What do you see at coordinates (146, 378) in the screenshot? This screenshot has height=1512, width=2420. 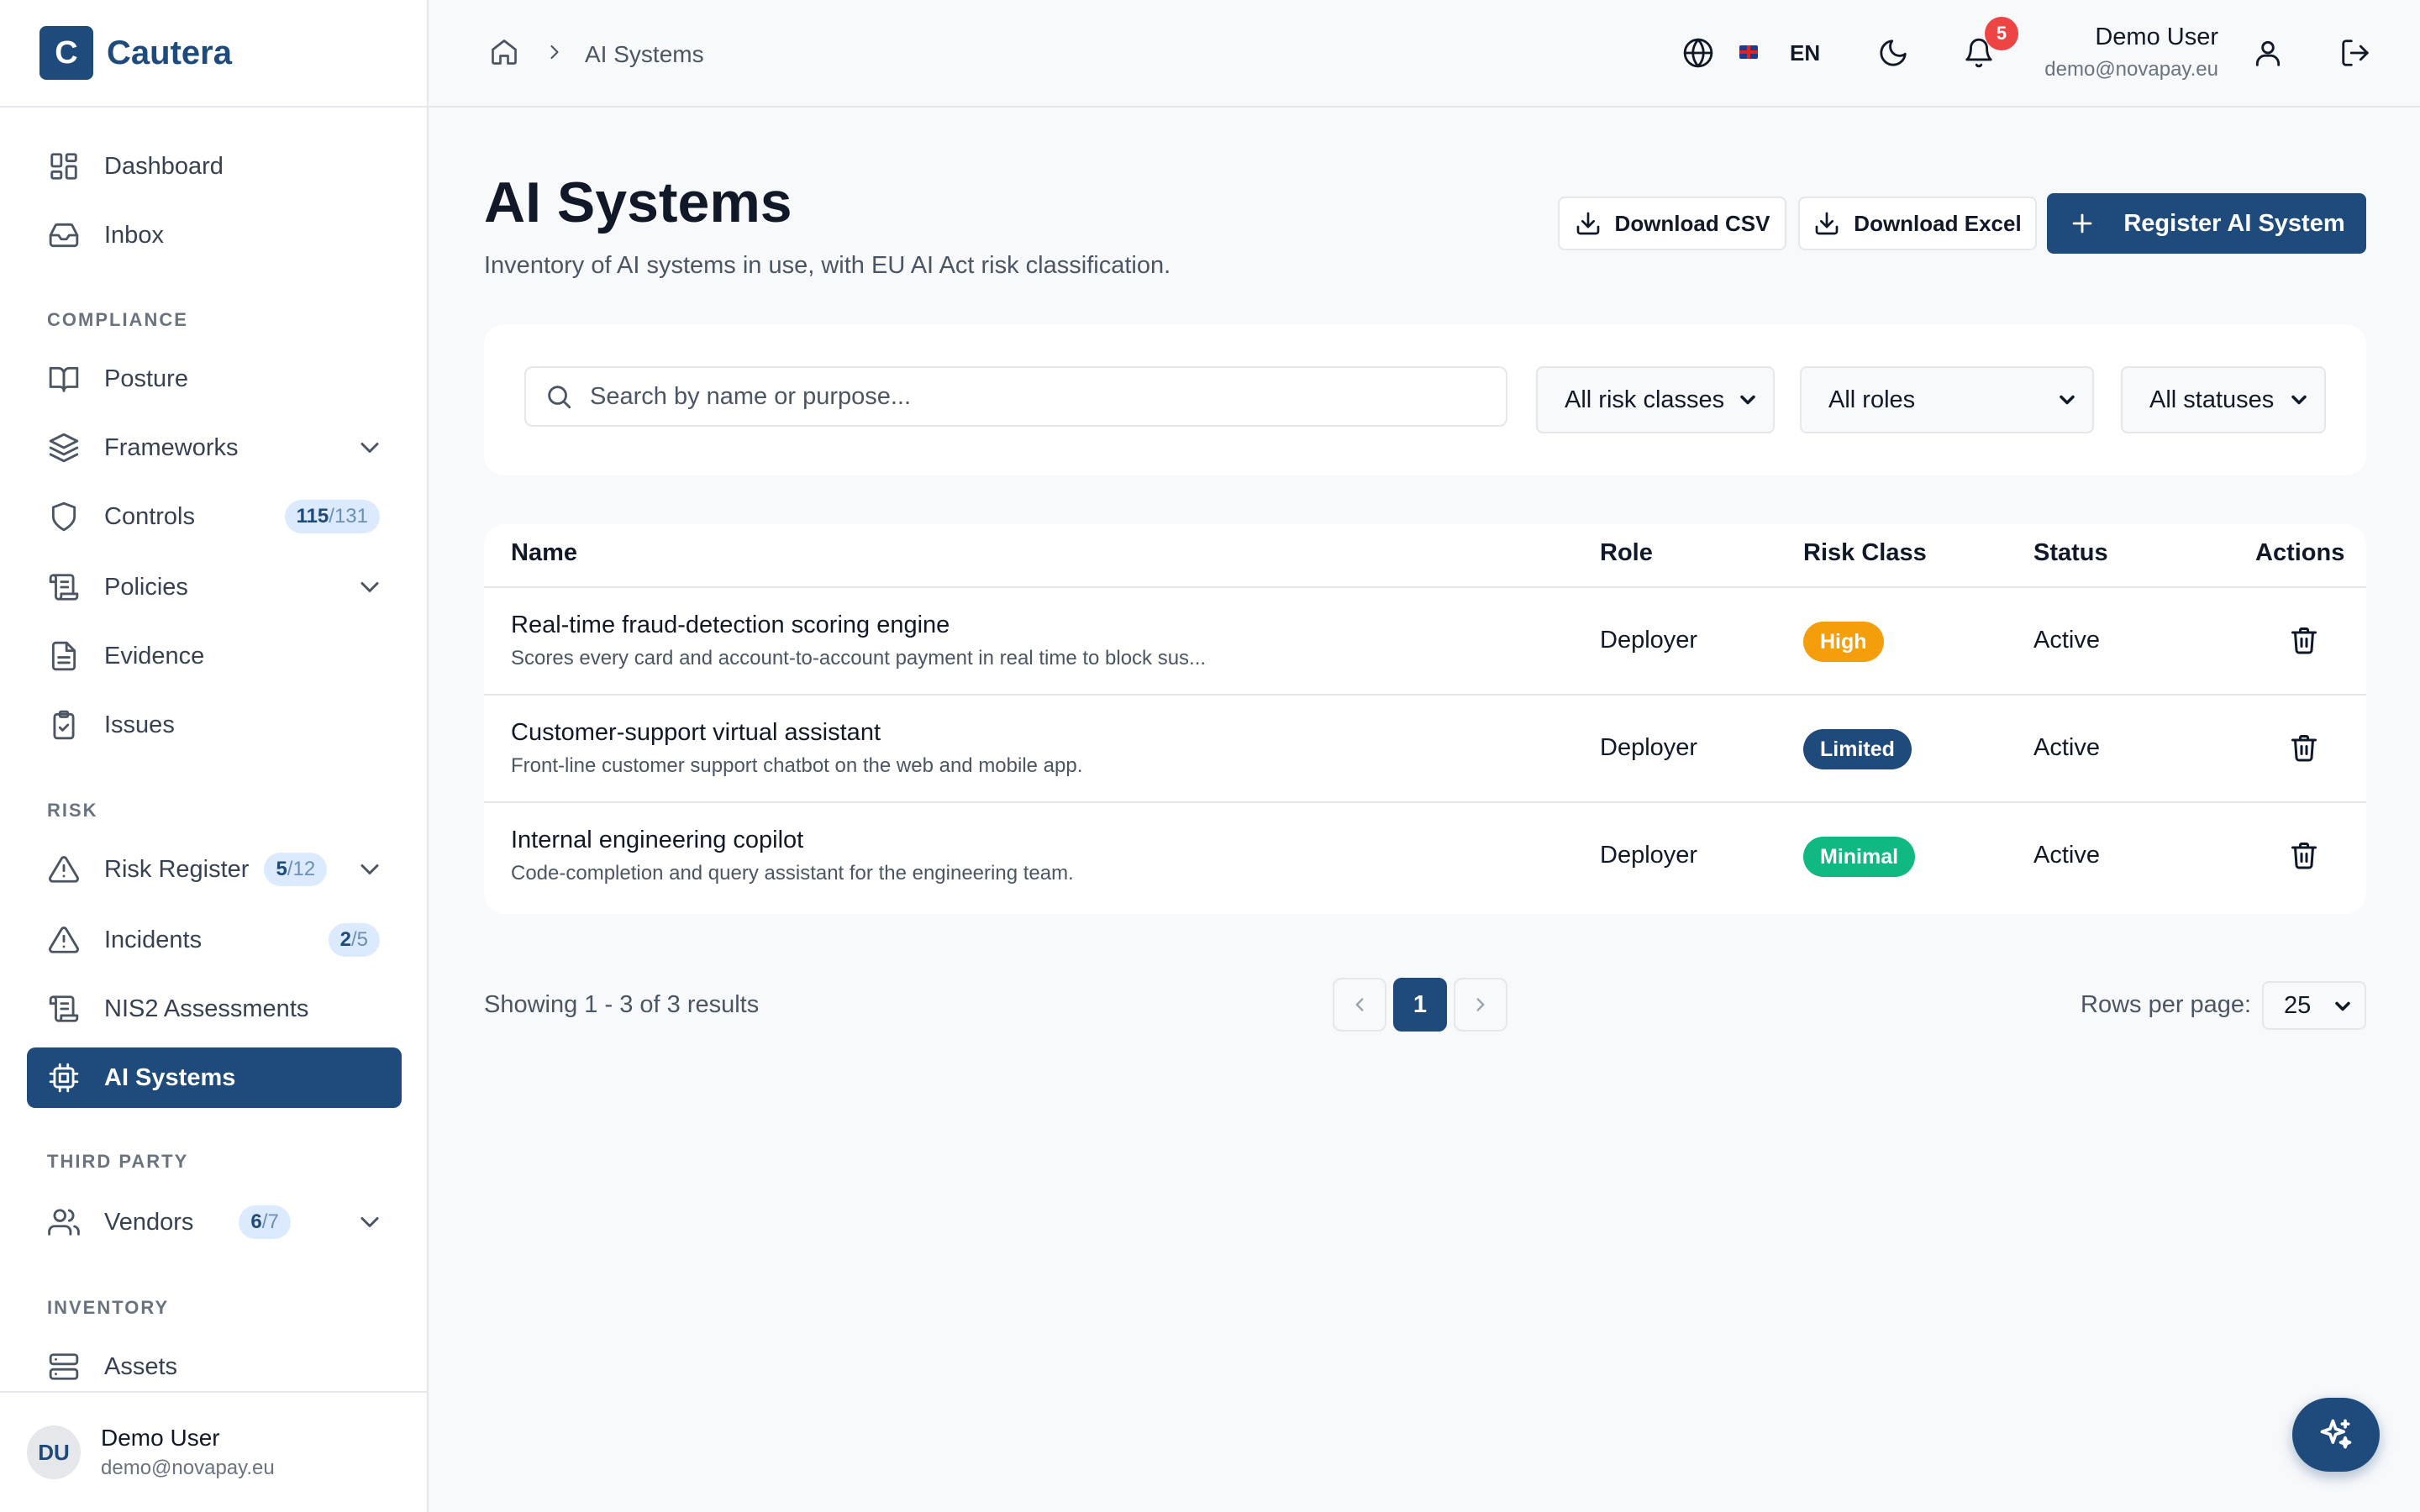 I see `sidebar-item-label: Posture` at bounding box center [146, 378].